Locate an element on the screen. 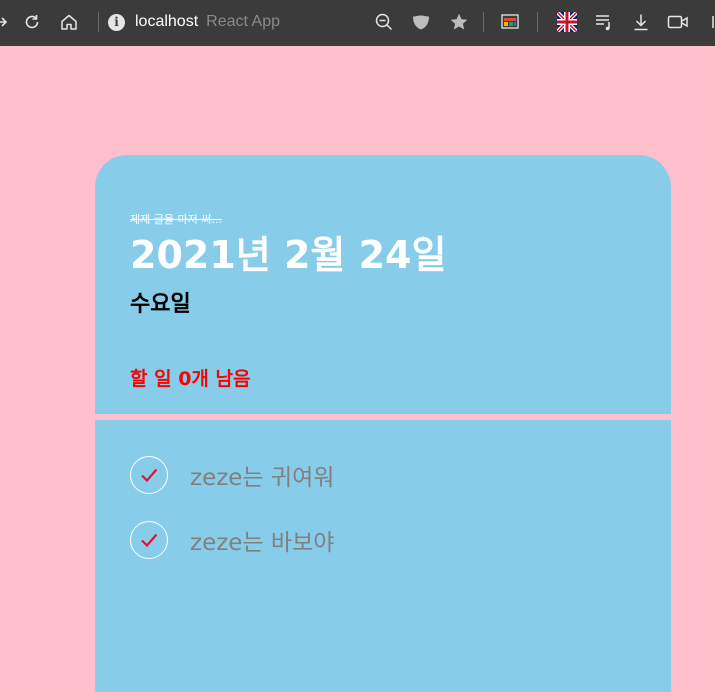  url-host: localhost is located at coordinates (167, 21).